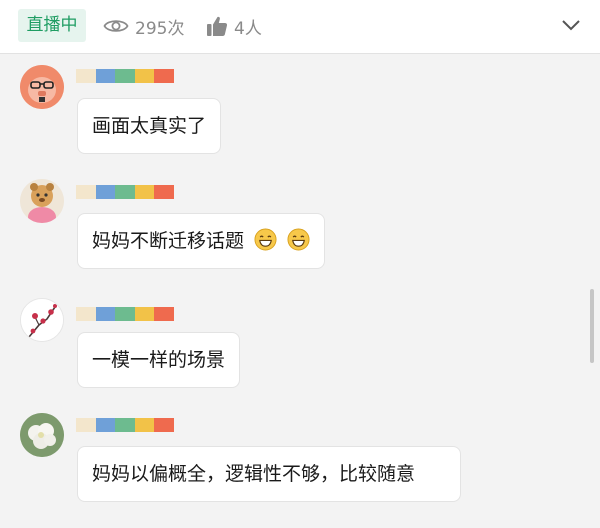 The image size is (600, 528). I want to click on comment-bubble: 一模一样的场景, so click(159, 360).